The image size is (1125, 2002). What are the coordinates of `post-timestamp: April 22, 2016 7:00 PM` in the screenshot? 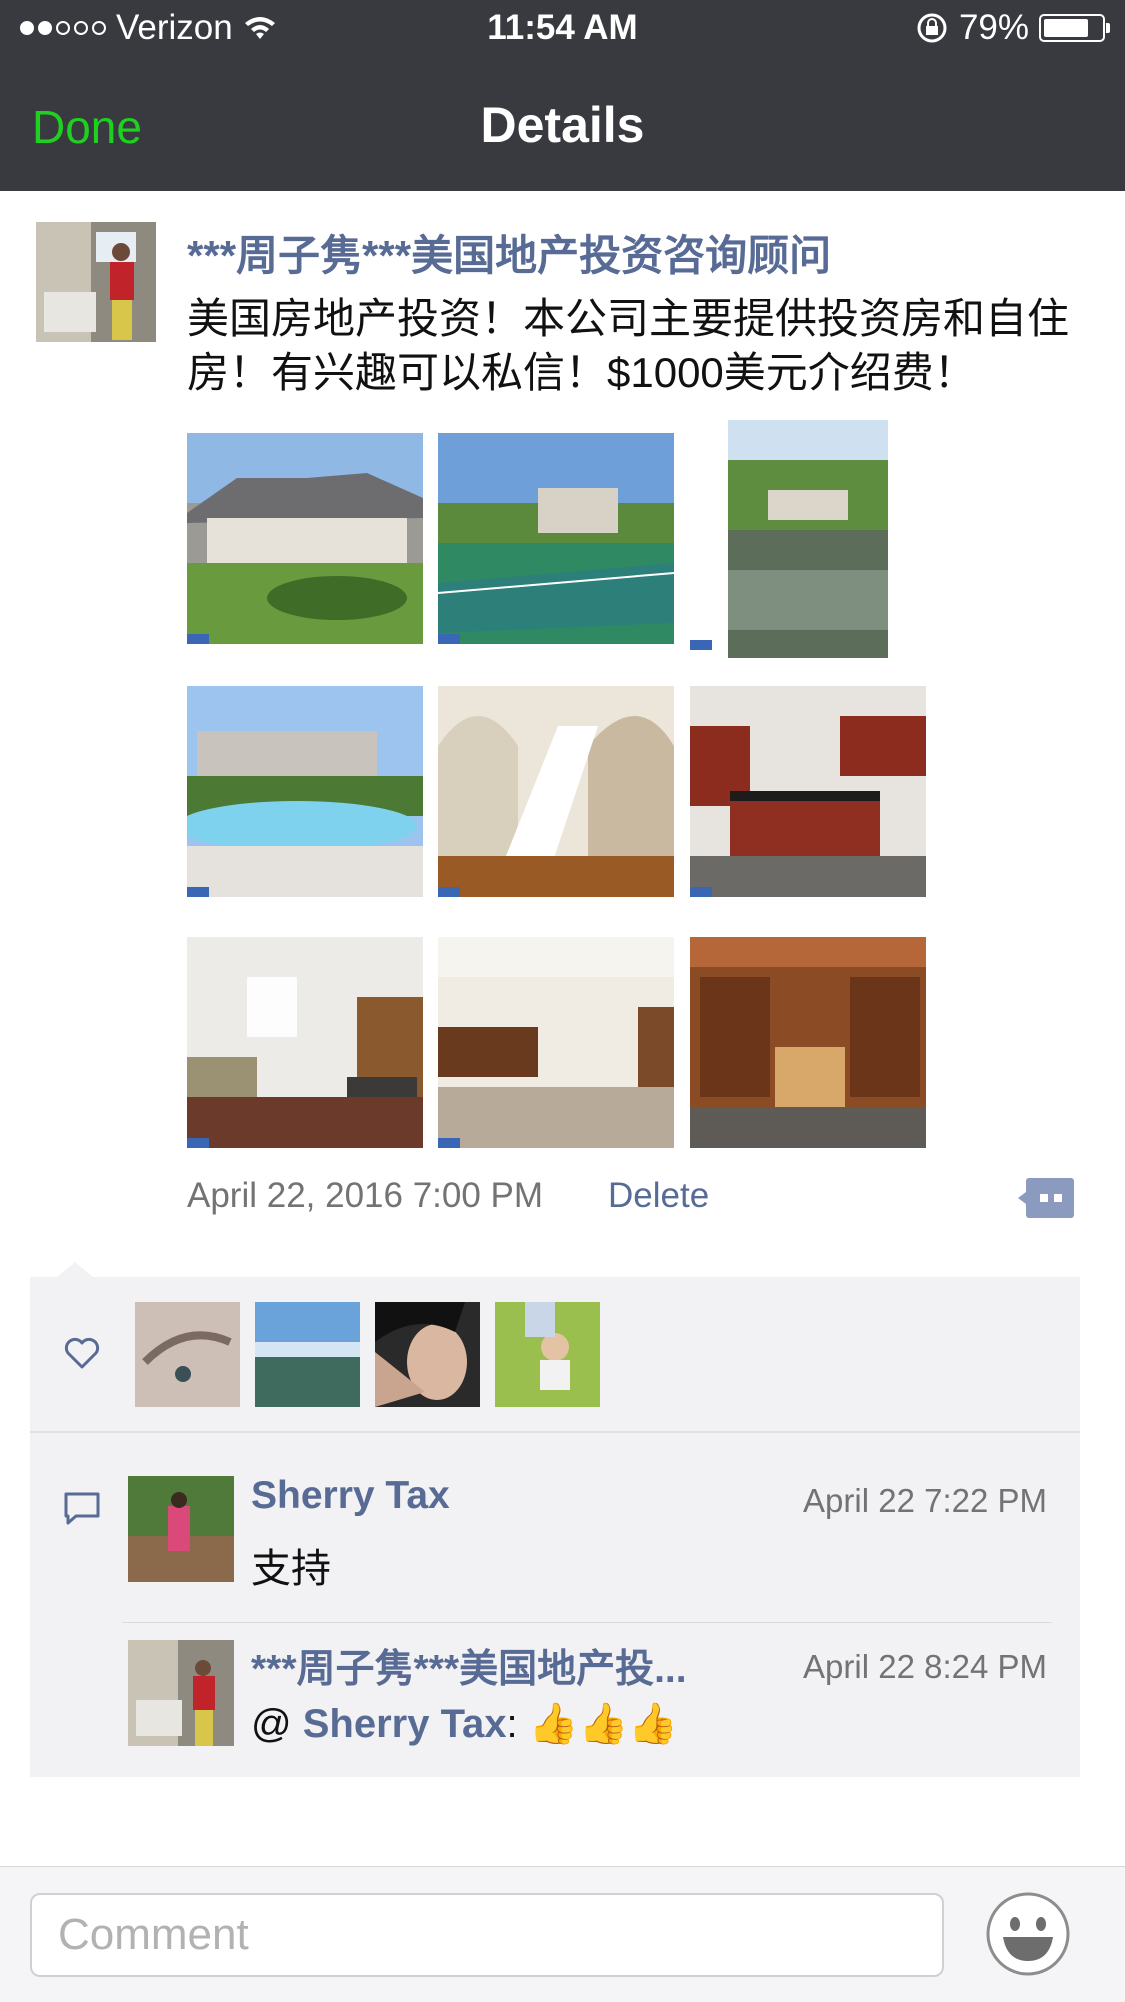 It's located at (365, 1195).